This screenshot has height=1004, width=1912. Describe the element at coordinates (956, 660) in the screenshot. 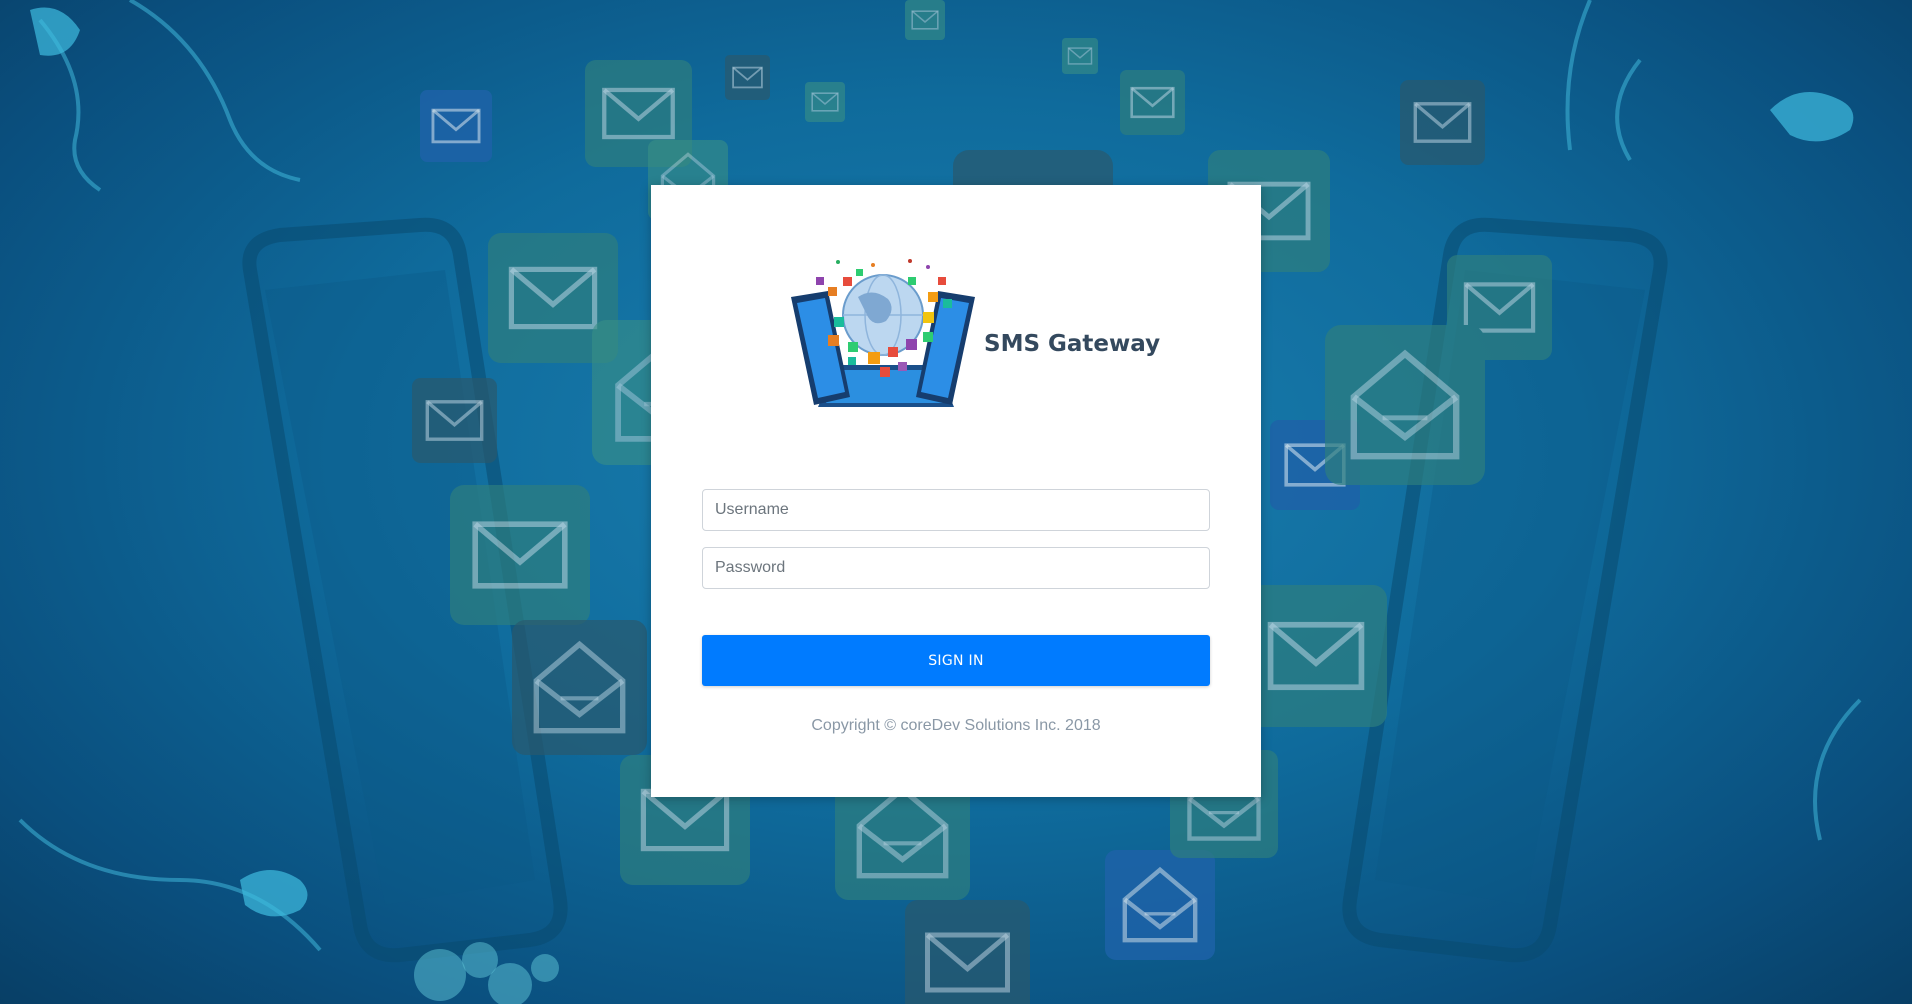

I see `sign-in-button: SIGN IN` at that location.